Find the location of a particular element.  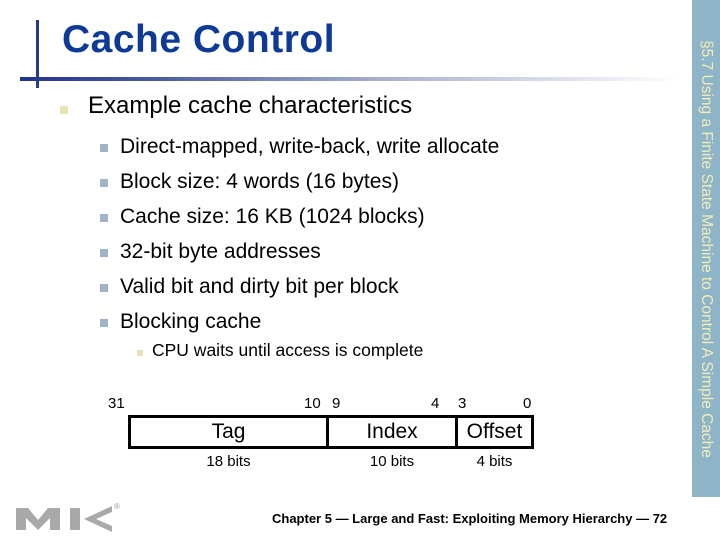

bit-number-3: 3 is located at coordinates (462, 403).